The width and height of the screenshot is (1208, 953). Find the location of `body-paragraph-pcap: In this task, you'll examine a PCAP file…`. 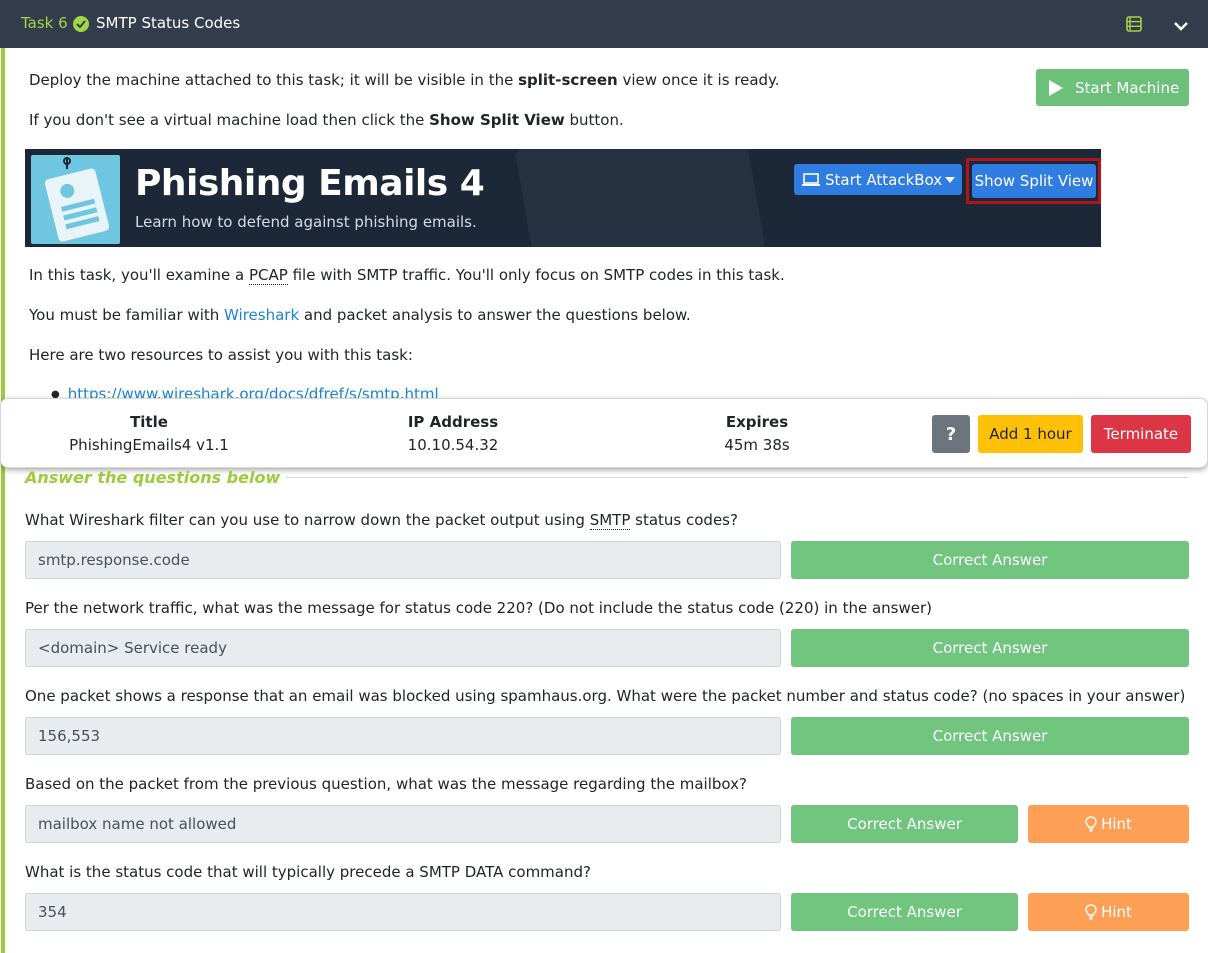

body-paragraph-pcap: In this task, you'll examine a PCAP file… is located at coordinates (407, 275).